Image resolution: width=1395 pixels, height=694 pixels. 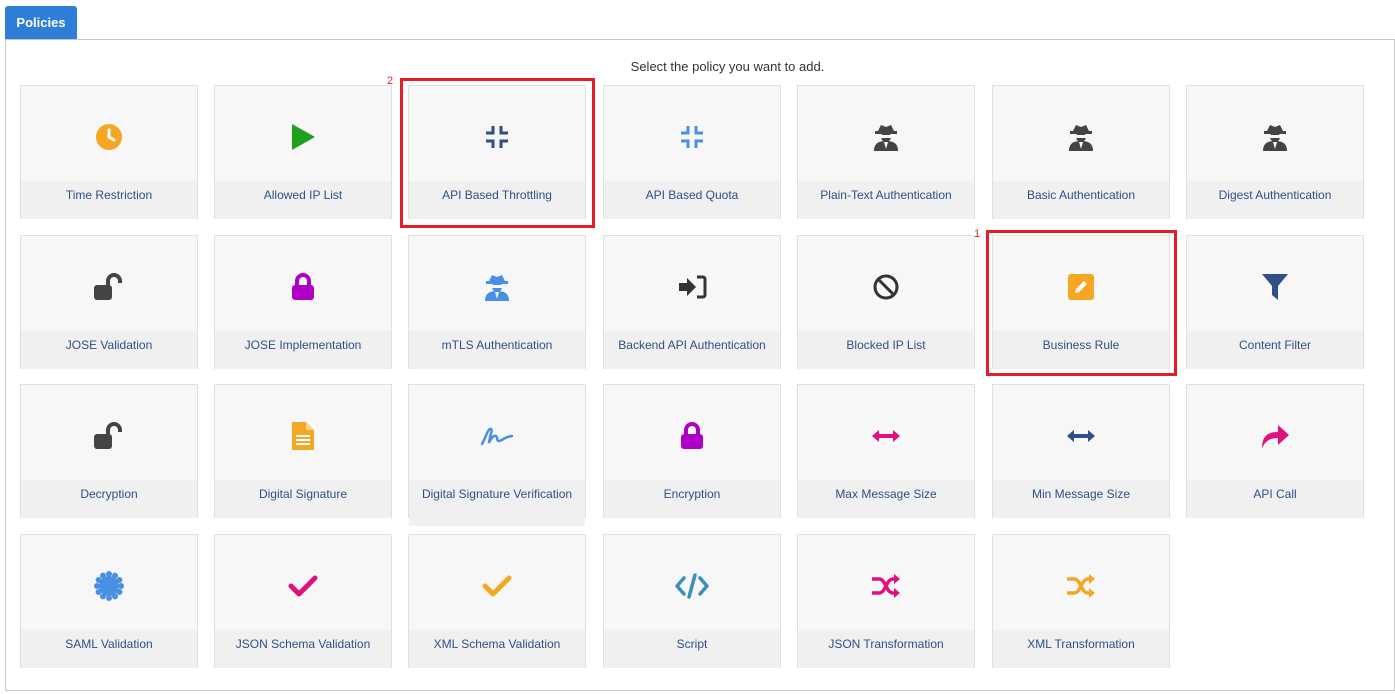 What do you see at coordinates (109, 137) in the screenshot?
I see `clock-icon` at bounding box center [109, 137].